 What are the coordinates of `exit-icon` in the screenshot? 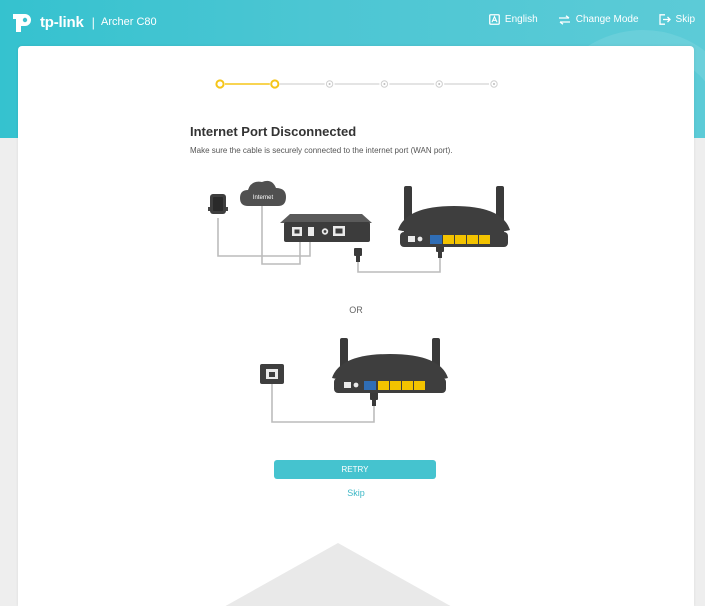 It's located at (664, 19).